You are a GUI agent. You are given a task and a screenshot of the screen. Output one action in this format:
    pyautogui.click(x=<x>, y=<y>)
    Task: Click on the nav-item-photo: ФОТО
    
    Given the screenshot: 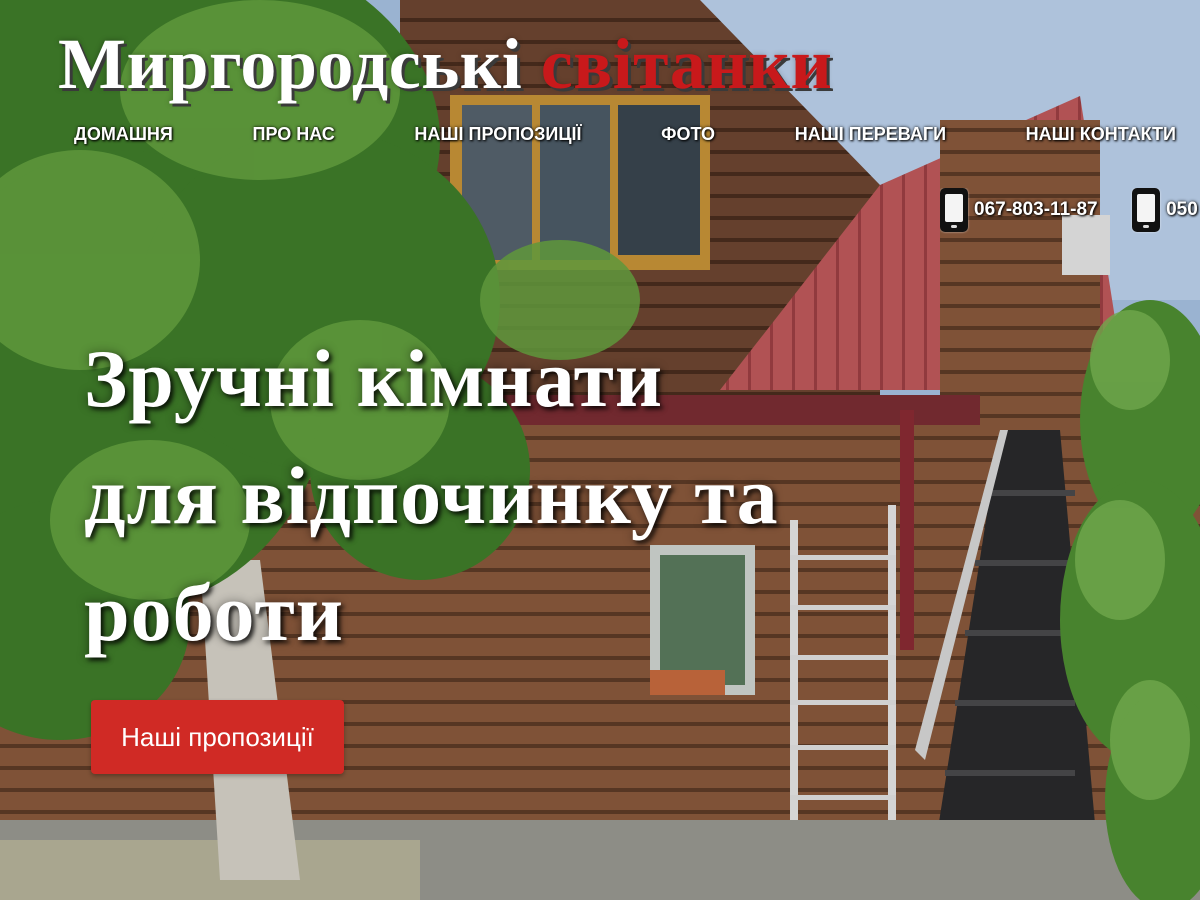 What is the action you would take?
    pyautogui.click(x=688, y=134)
    